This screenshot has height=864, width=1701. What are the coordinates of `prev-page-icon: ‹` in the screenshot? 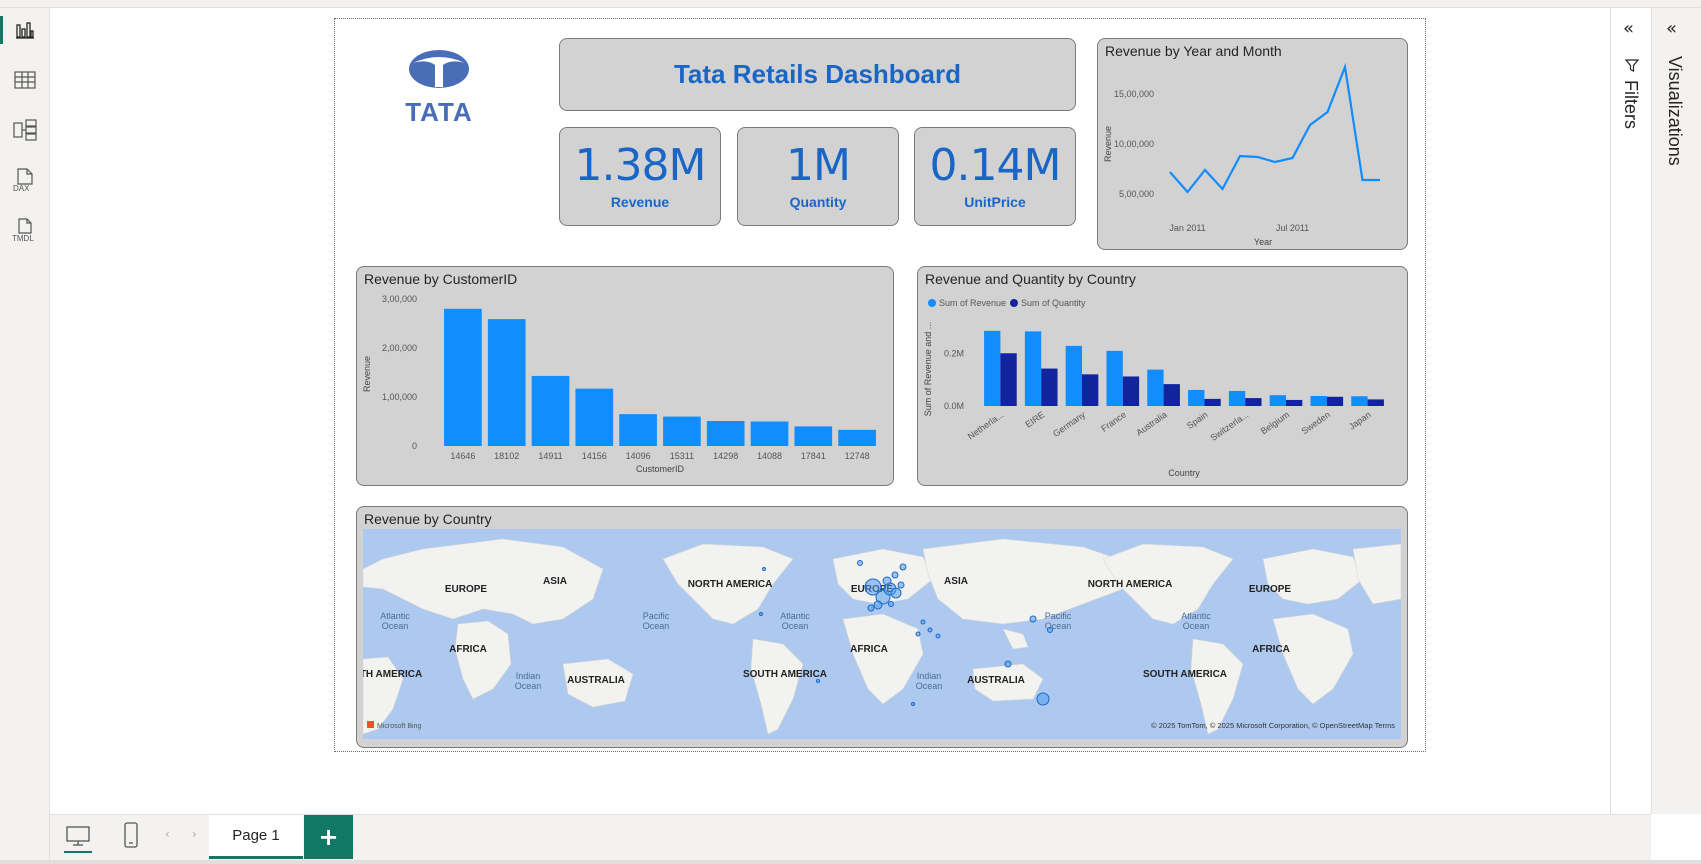 It's located at (167, 834).